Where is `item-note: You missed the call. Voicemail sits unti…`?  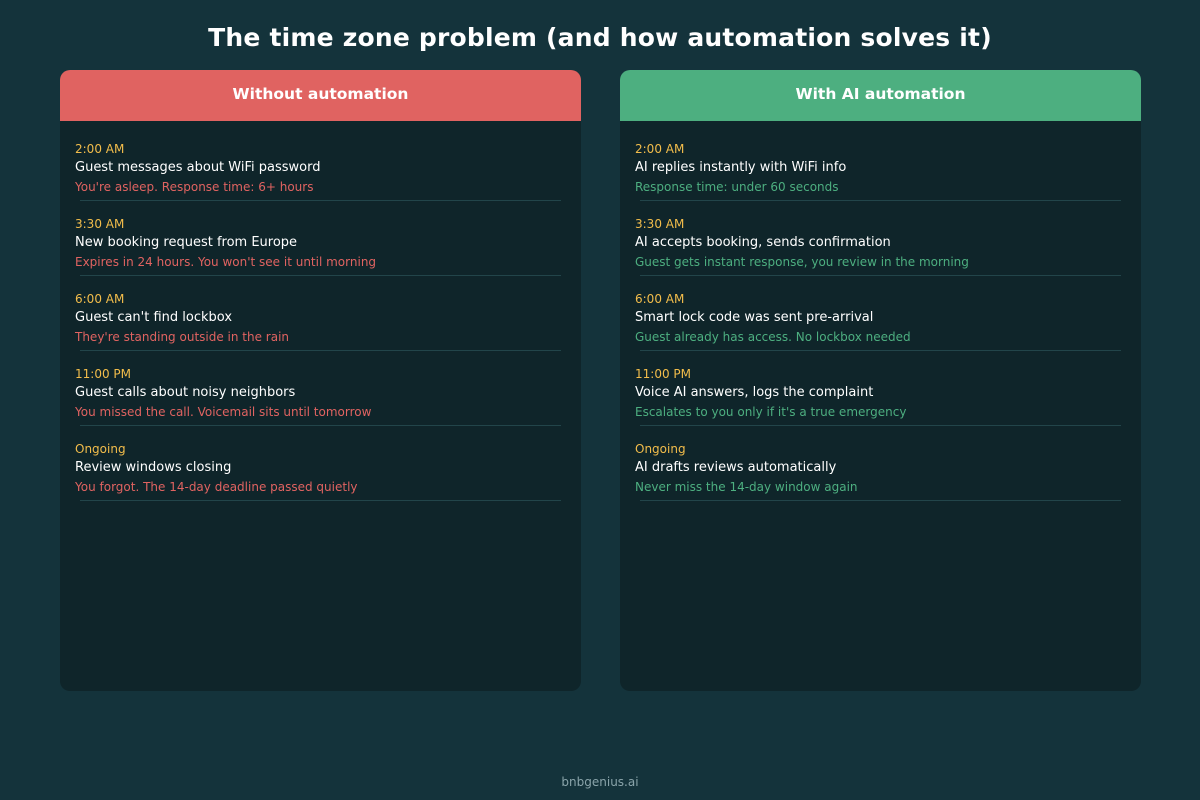 item-note: You missed the call. Voicemail sits unti… is located at coordinates (223, 412).